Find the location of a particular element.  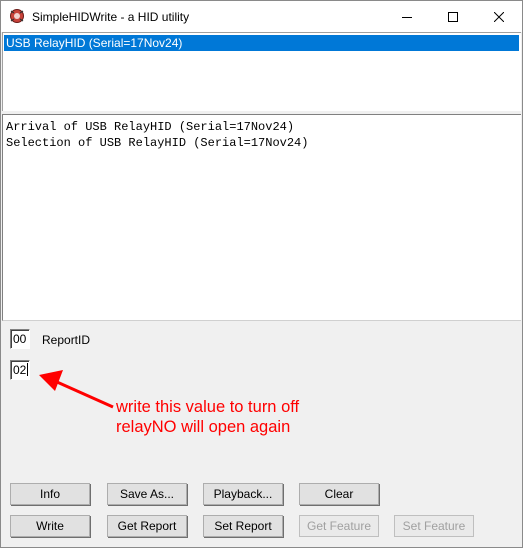

maximize-icon is located at coordinates (453, 16).